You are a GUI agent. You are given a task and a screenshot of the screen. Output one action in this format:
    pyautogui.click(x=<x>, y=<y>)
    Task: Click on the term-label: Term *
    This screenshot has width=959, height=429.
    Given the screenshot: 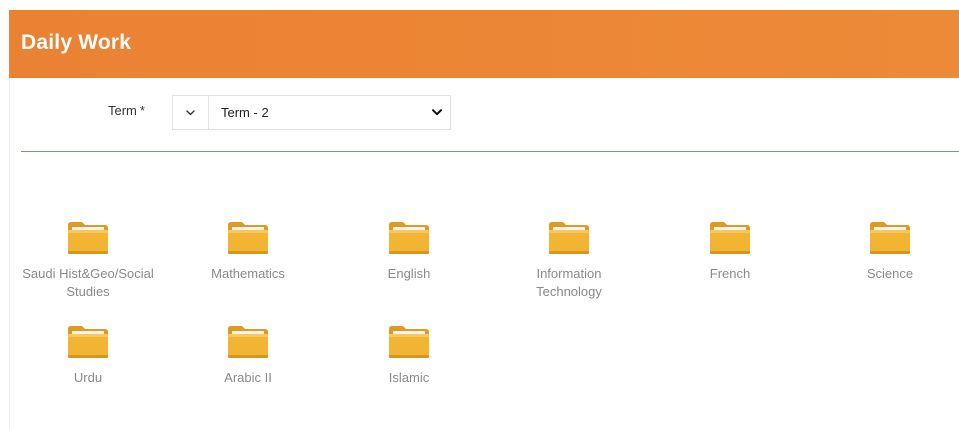 What is the action you would take?
    pyautogui.click(x=126, y=110)
    